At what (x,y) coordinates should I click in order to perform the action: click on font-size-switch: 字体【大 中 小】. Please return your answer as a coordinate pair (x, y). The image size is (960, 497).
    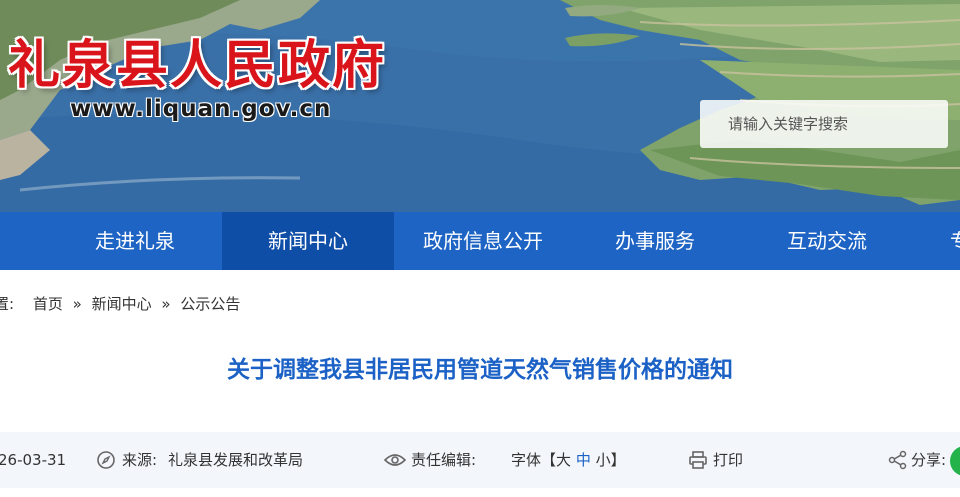
    Looking at the image, I should click on (568, 460).